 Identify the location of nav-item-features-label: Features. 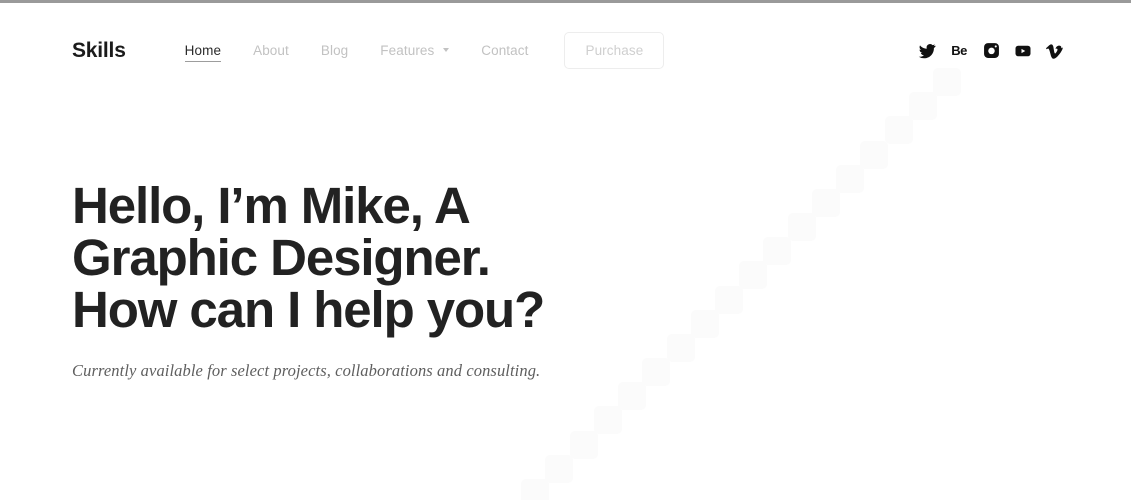
(407, 50).